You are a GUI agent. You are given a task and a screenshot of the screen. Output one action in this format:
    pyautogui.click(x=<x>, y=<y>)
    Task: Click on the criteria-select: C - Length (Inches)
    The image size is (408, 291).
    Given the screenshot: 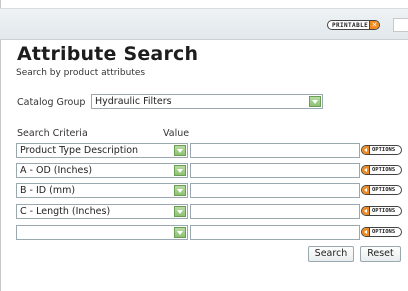 What is the action you would take?
    pyautogui.click(x=102, y=211)
    